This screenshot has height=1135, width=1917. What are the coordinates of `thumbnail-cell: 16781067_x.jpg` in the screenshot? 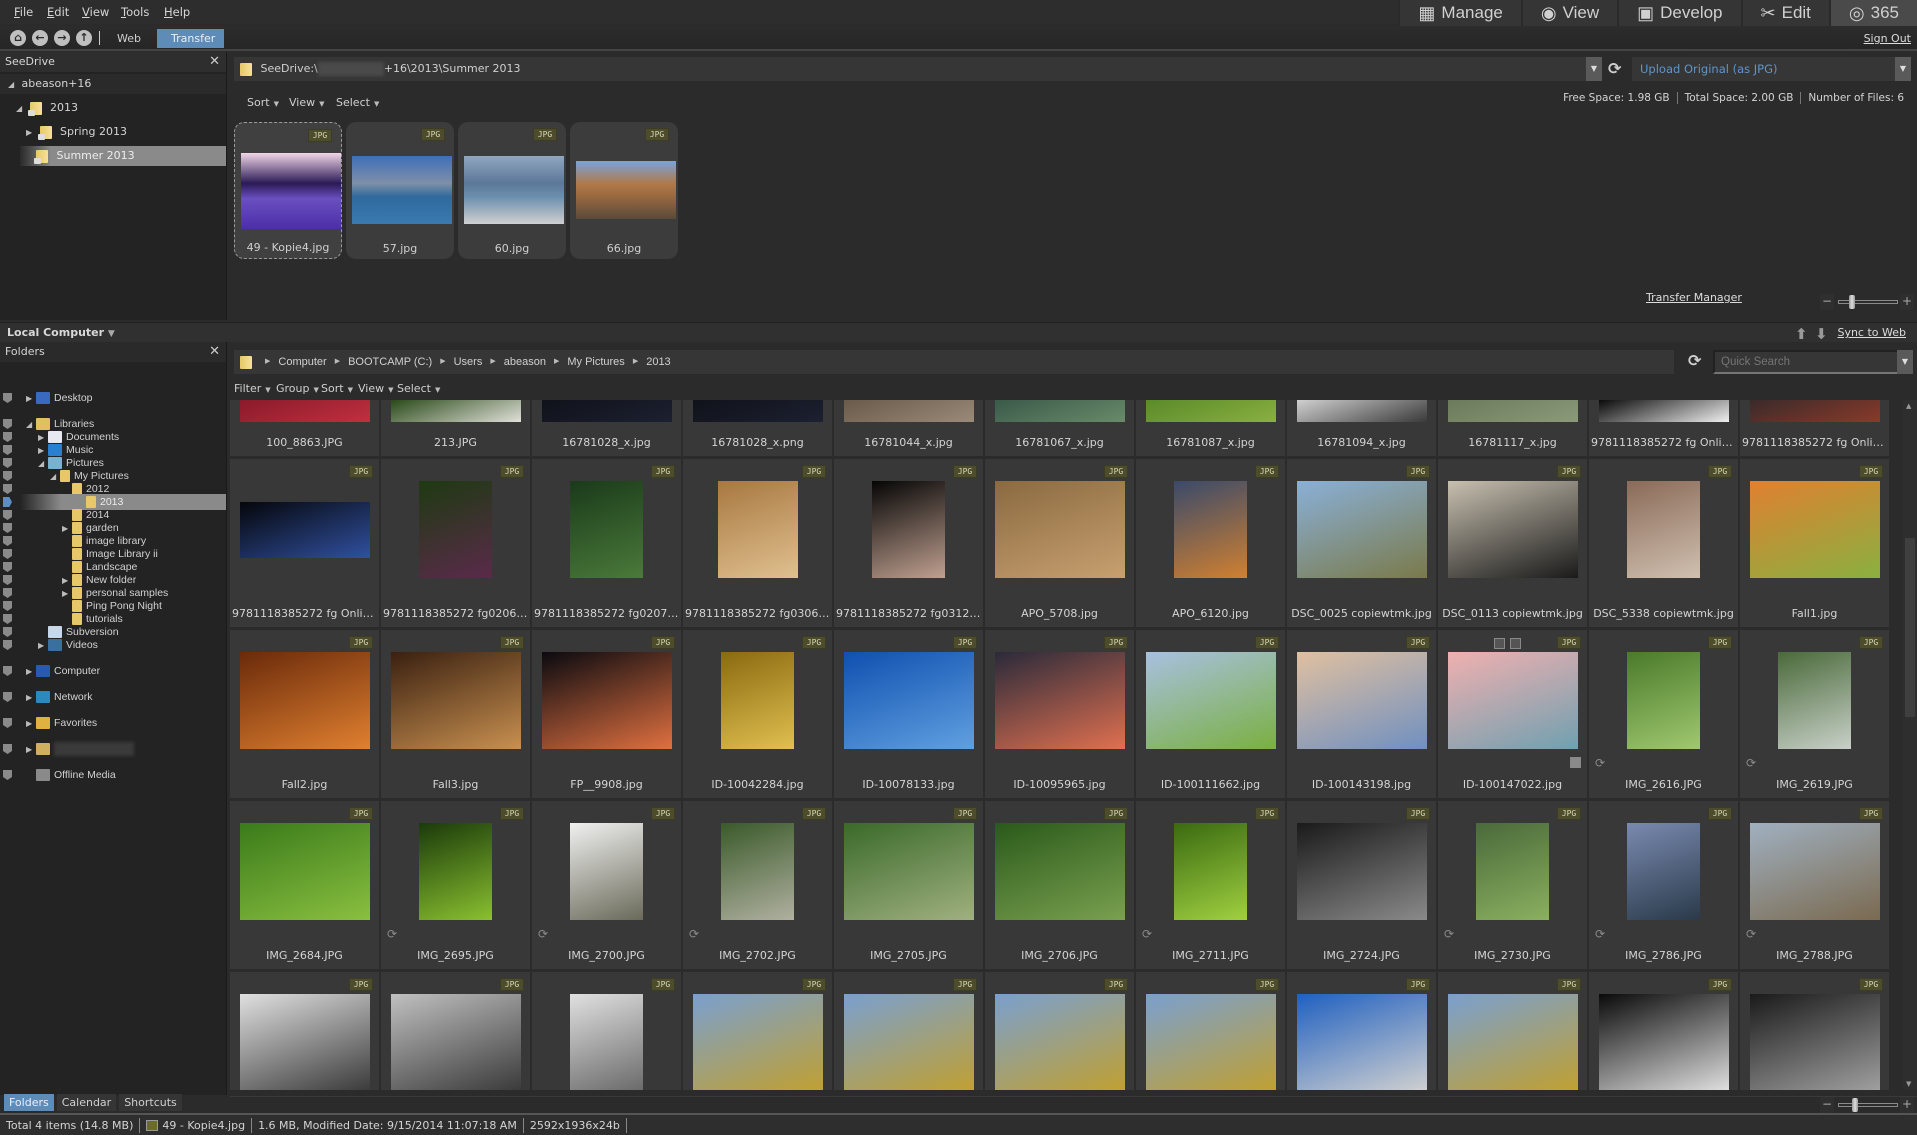 It's located at (1059, 428).